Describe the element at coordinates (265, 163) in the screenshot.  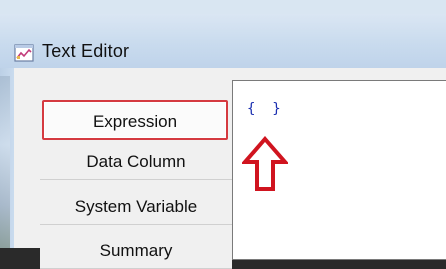
I see `annotation-arrow-icon` at that location.